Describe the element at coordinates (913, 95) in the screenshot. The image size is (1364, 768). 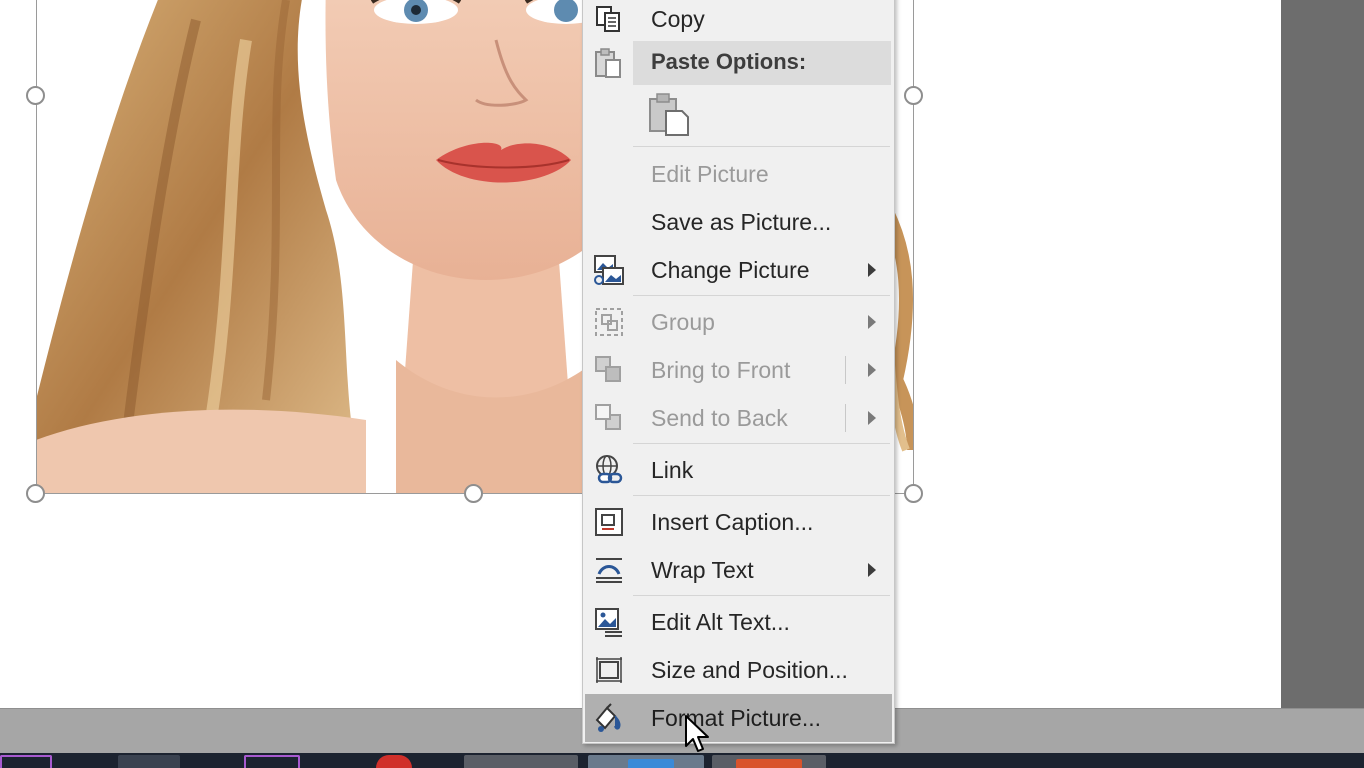
I see `resize-handle-right` at that location.